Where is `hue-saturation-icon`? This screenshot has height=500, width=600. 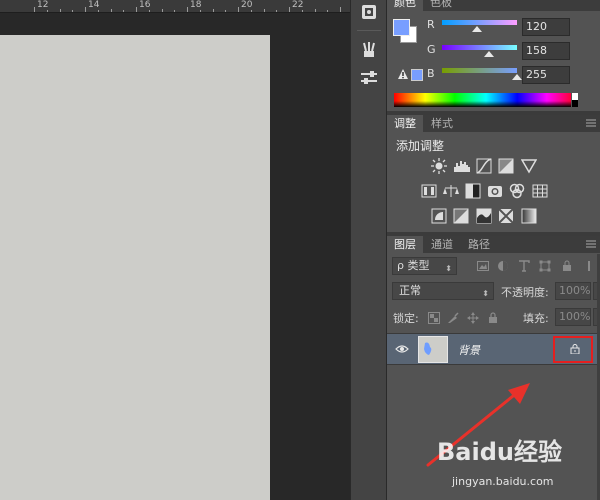 hue-saturation-icon is located at coordinates (429, 191).